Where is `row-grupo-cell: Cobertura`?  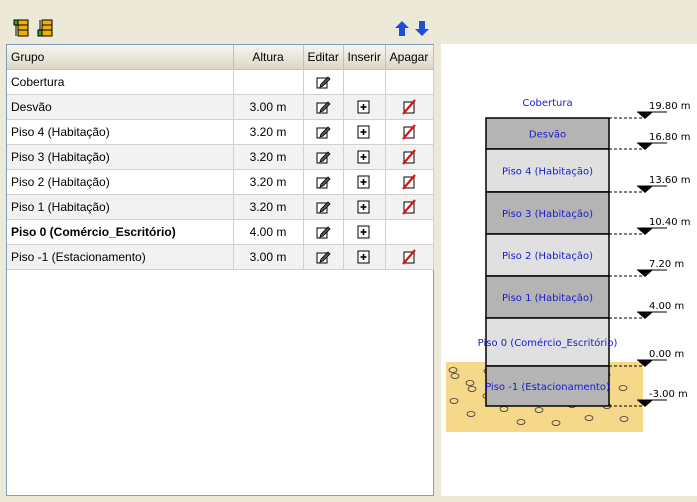 row-grupo-cell: Cobertura is located at coordinates (120, 82).